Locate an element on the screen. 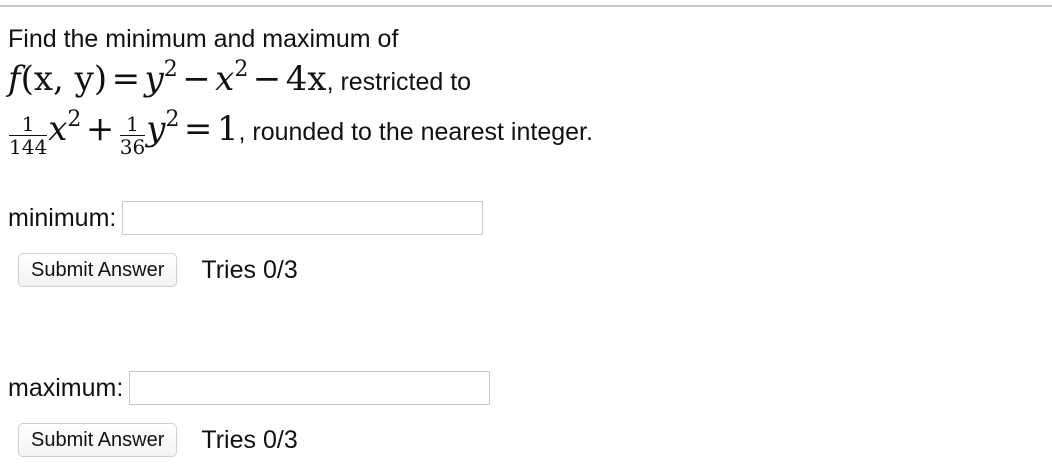 The height and width of the screenshot is (472, 1052). minimum-label: minimum: is located at coordinates (62, 217).